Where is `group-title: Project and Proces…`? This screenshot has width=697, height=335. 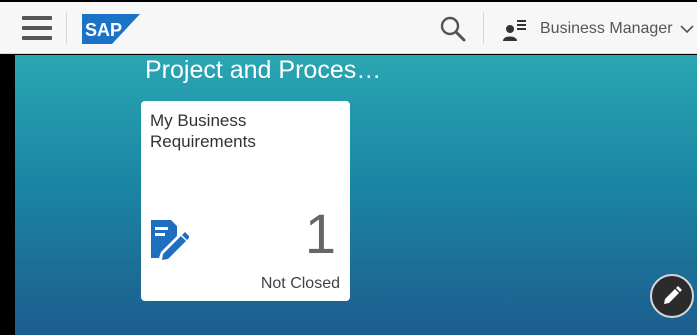
group-title: Project and Proces… is located at coordinates (263, 70).